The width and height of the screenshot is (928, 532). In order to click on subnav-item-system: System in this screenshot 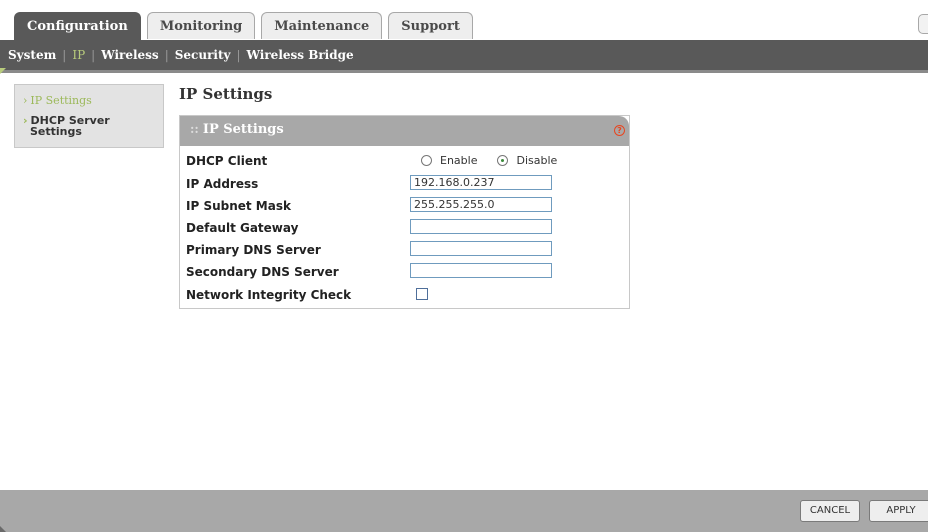, I will do `click(32, 55)`.